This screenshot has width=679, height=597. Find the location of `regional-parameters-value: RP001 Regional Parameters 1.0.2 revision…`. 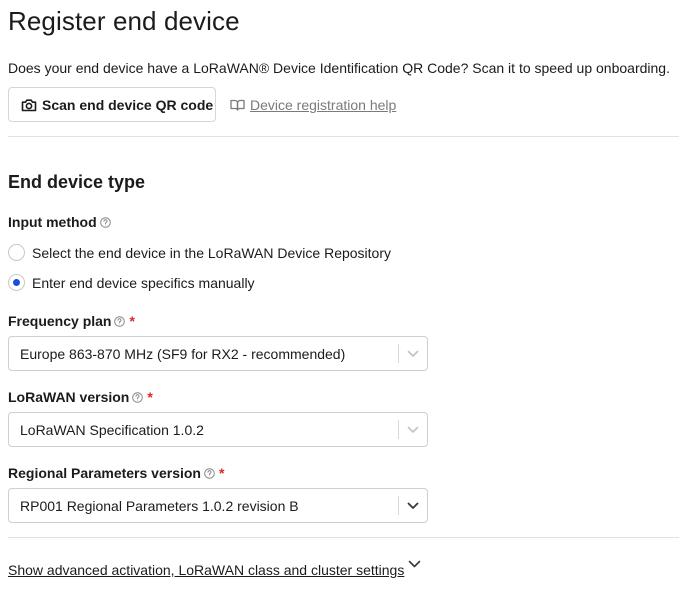

regional-parameters-value: RP001 Regional Parameters 1.0.2 revision… is located at coordinates (159, 505).